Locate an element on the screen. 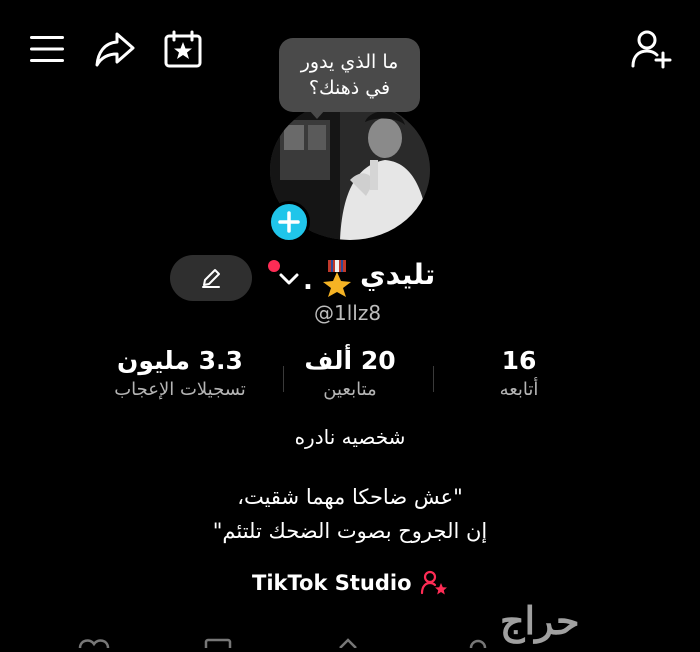 This screenshot has height=652, width=700. menu-icon is located at coordinates (47, 49).